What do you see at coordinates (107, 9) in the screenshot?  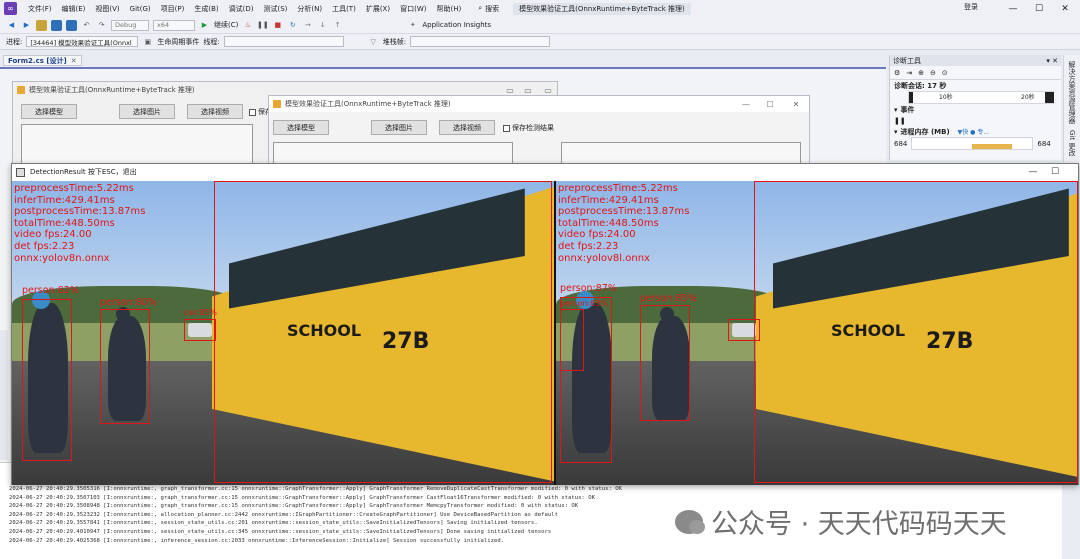 I see `menu-view: 视图(V)` at bounding box center [107, 9].